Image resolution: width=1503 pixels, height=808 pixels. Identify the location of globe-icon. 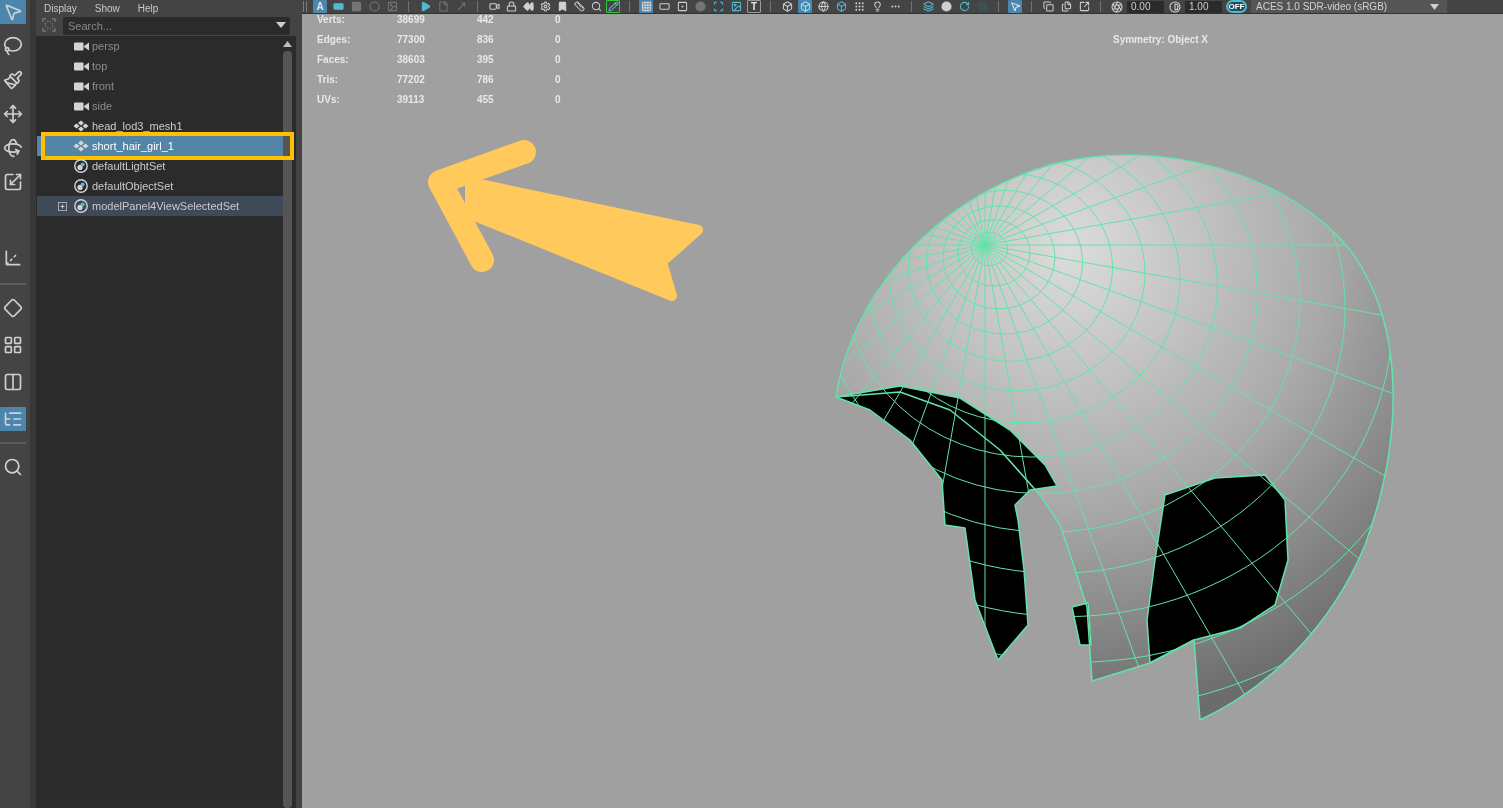
(823, 6).